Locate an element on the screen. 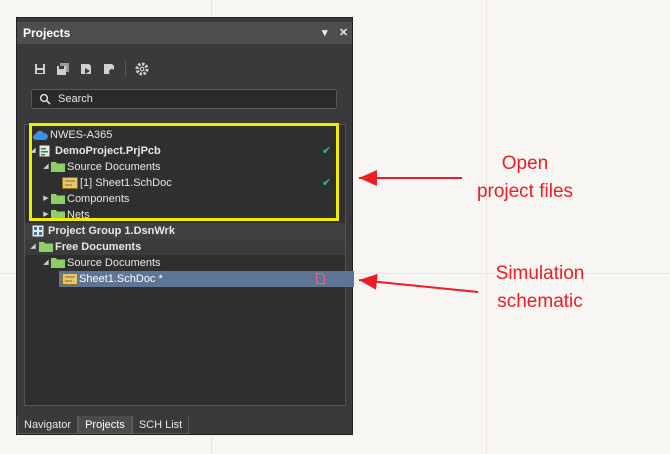 This screenshot has height=454, width=670. callout-line: Simulation is located at coordinates (540, 273).